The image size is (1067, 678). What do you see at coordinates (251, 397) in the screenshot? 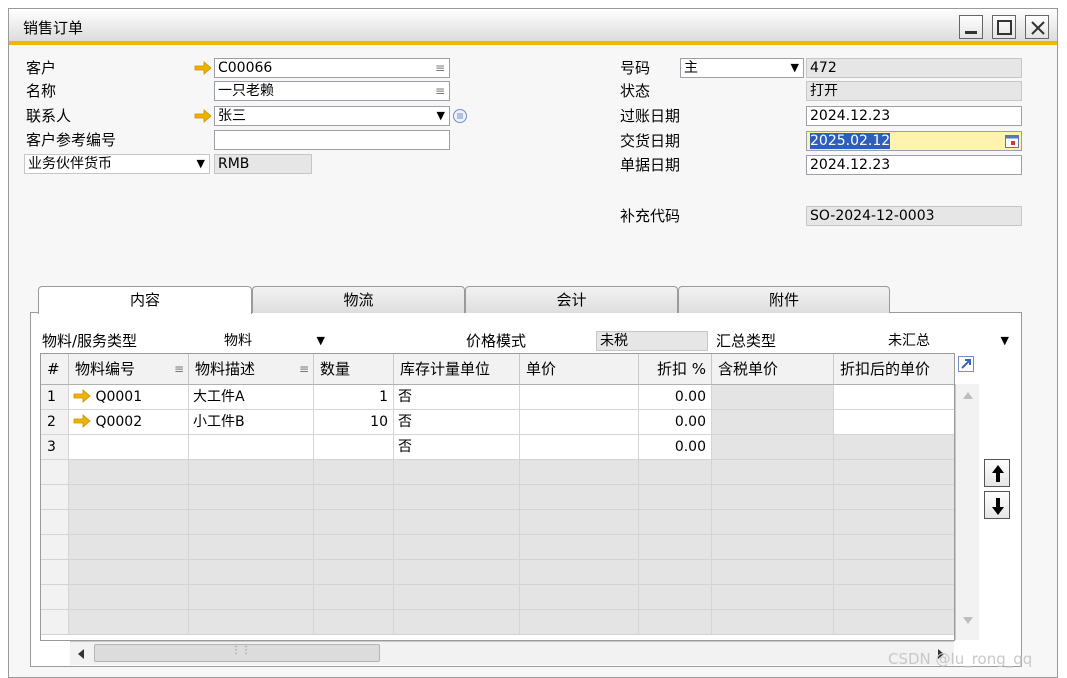
I see `item-desc-cell: 大工件A` at bounding box center [251, 397].